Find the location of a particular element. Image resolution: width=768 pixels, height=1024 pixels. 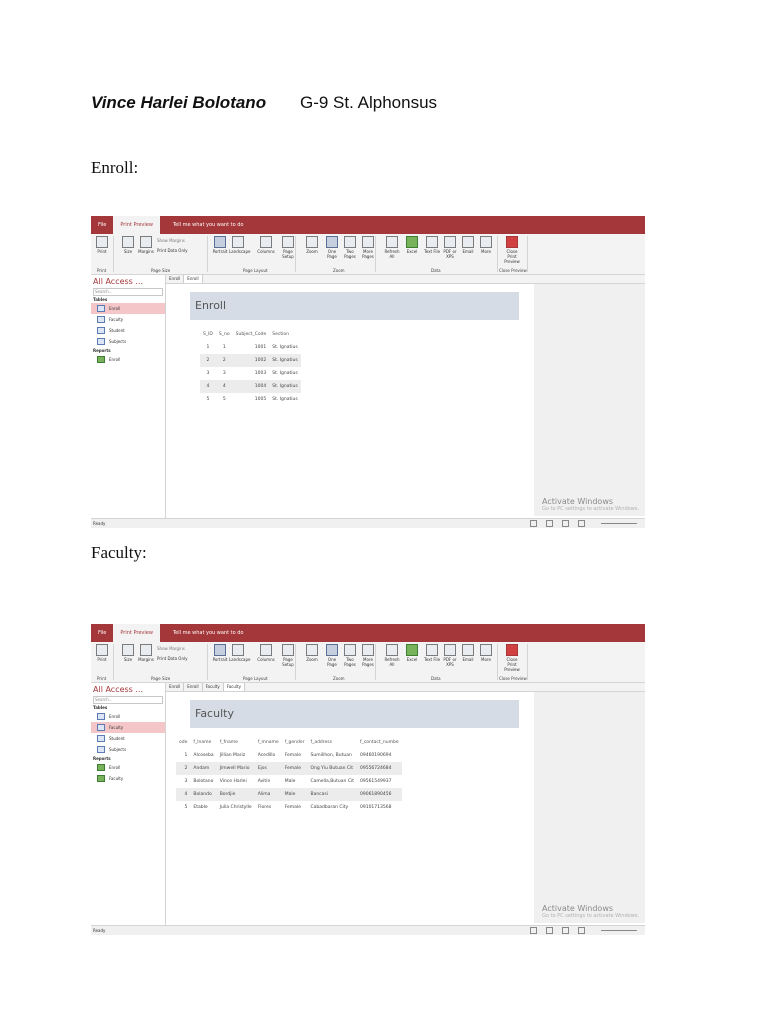

table-icon is located at coordinates (101, 319).